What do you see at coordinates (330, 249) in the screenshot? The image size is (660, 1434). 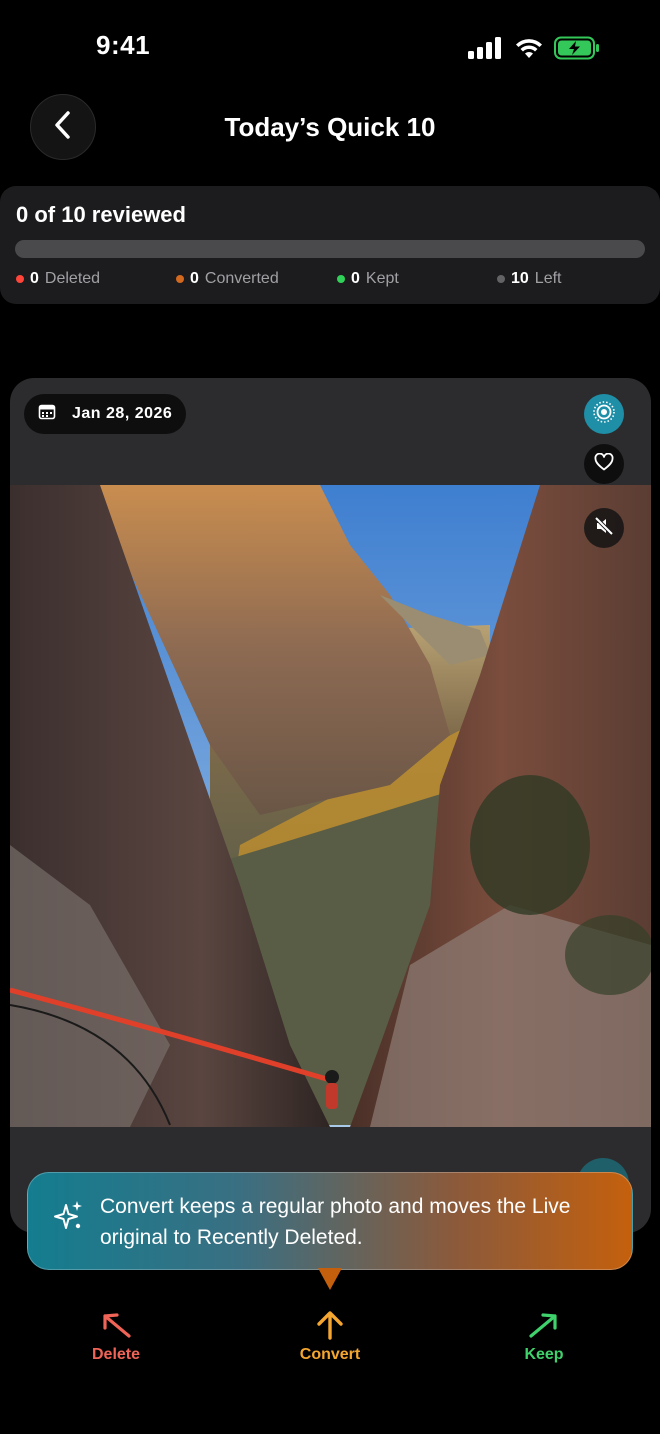 I see `progress-bar` at bounding box center [330, 249].